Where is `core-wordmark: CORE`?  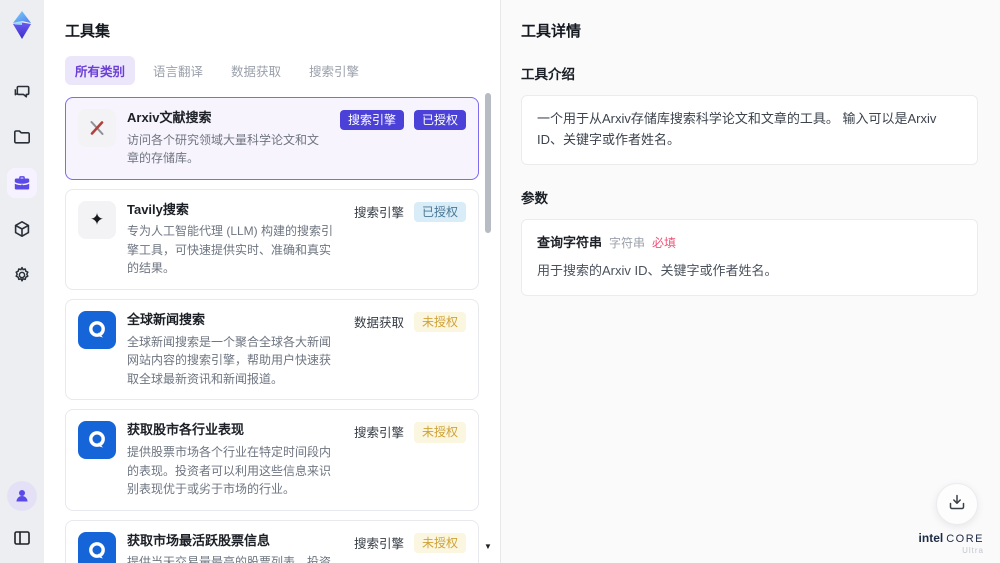
core-wordmark: CORE is located at coordinates (965, 539).